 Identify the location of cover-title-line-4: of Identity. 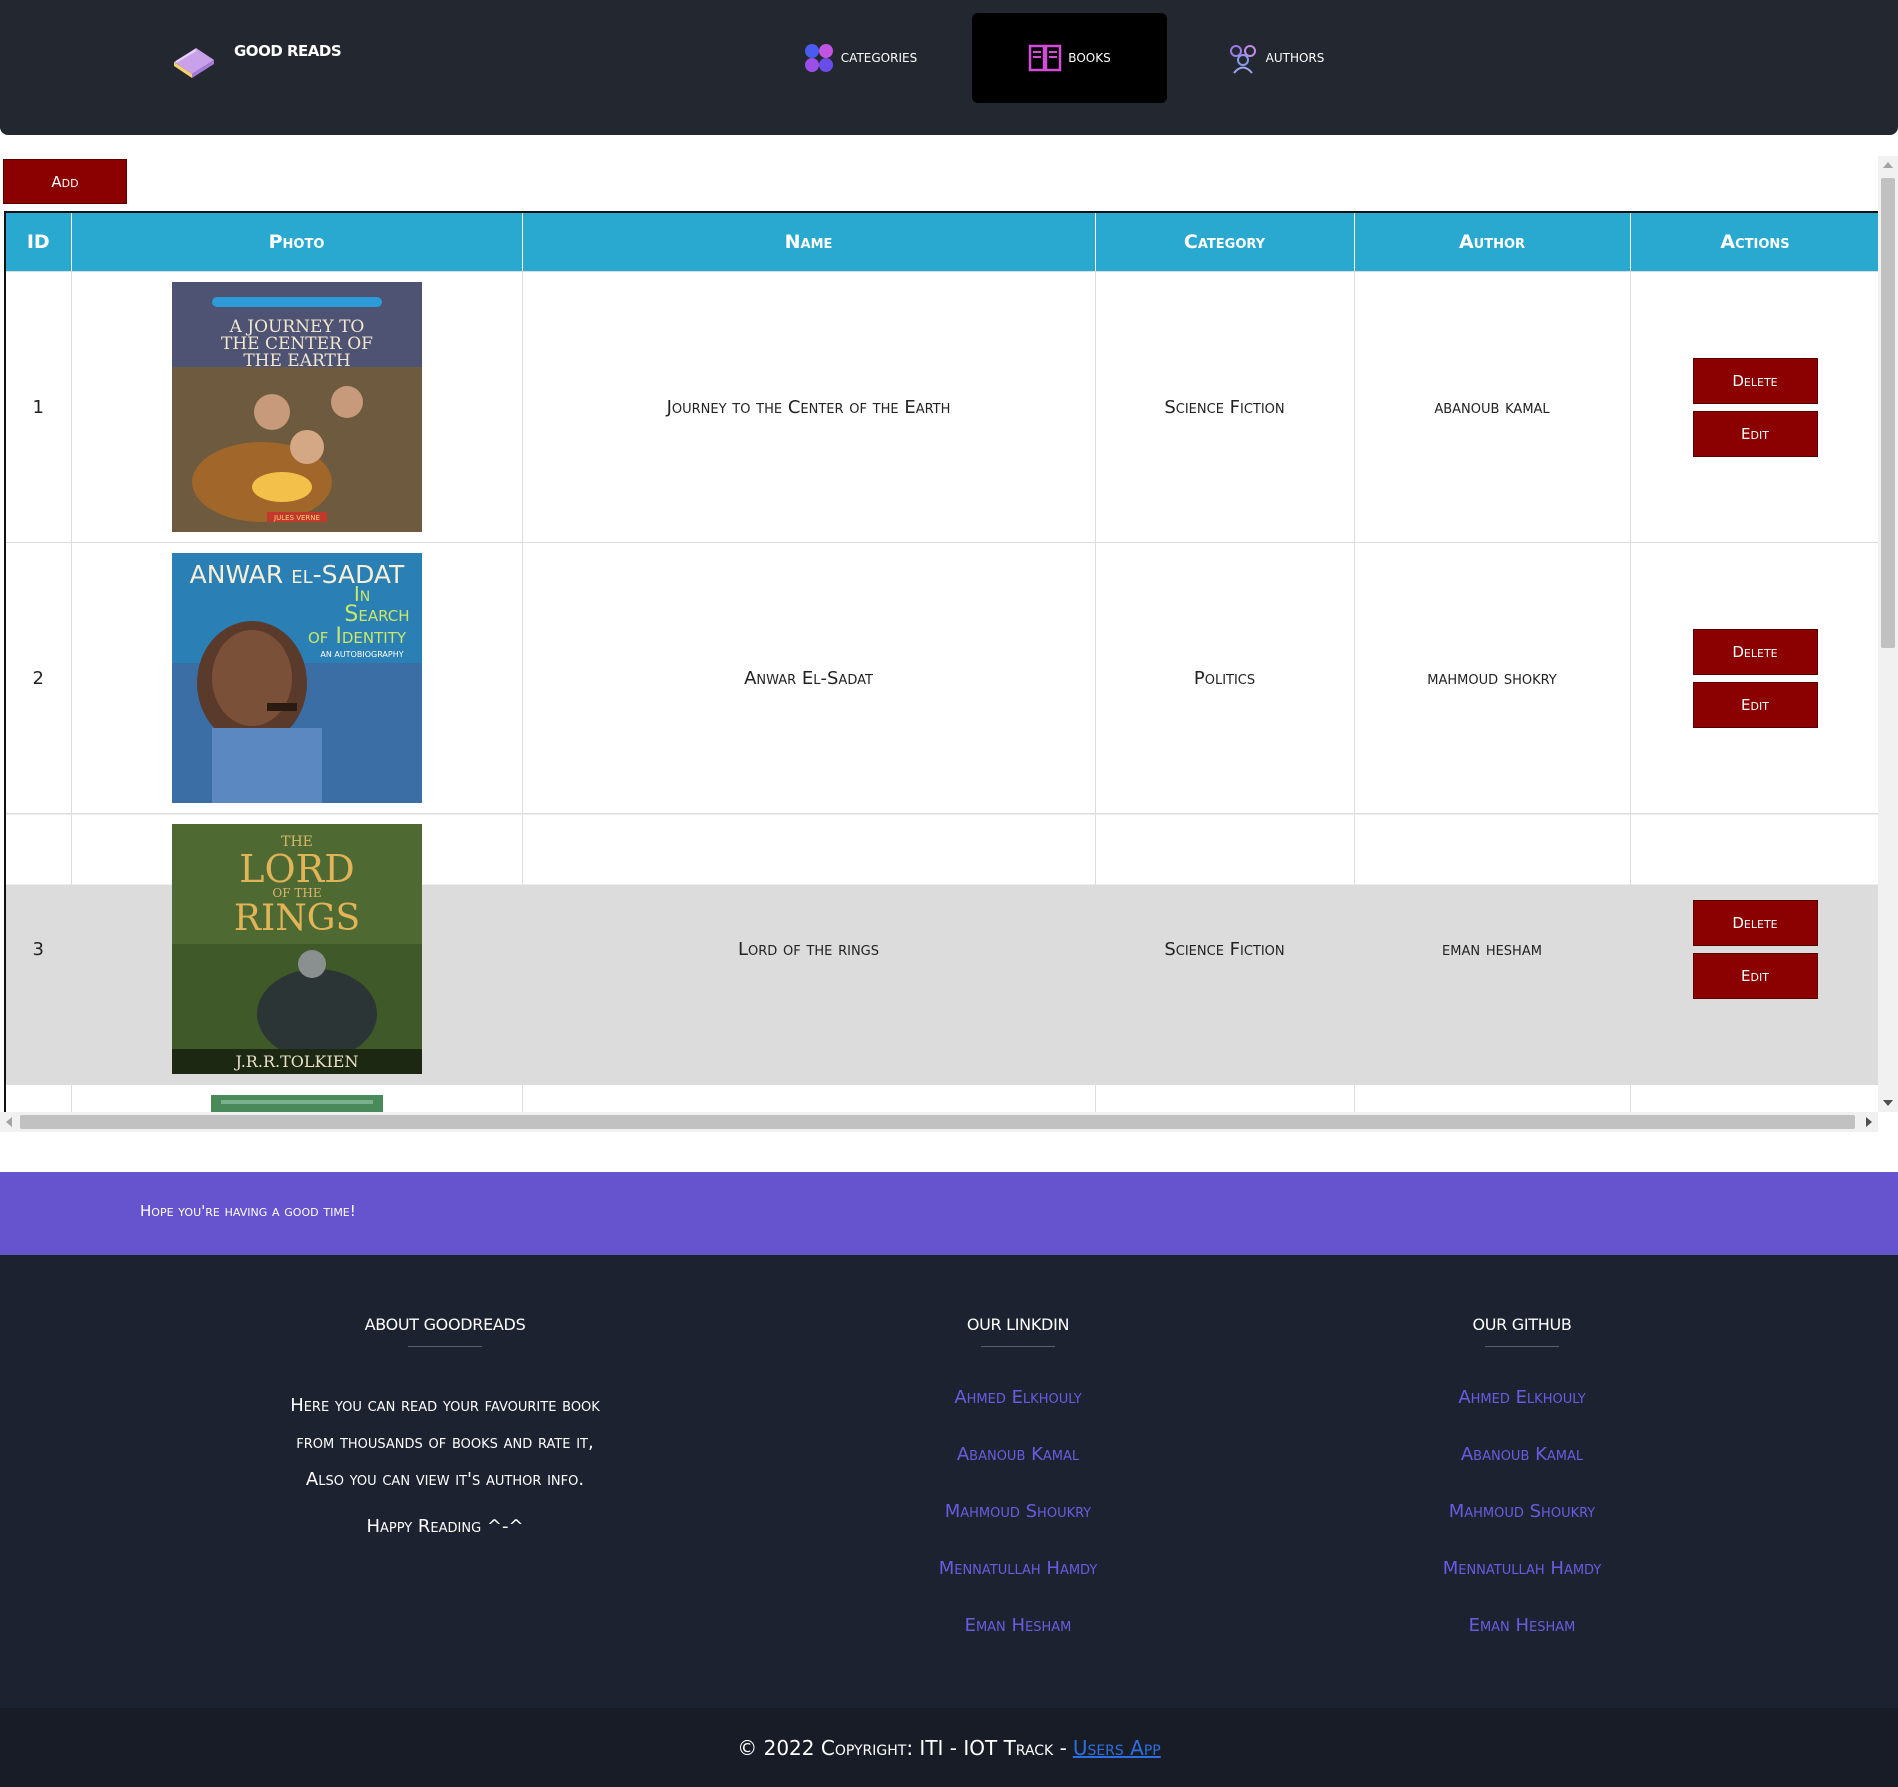
(356, 636).